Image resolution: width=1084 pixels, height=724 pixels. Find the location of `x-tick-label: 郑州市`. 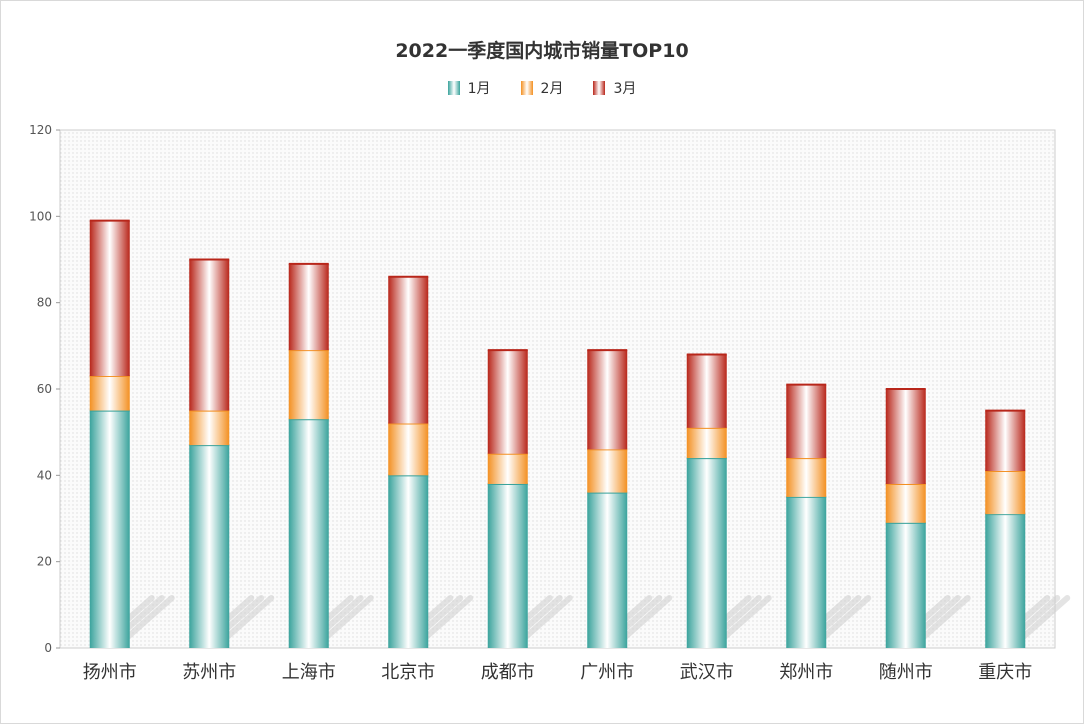

x-tick-label: 郑州市 is located at coordinates (806, 672).